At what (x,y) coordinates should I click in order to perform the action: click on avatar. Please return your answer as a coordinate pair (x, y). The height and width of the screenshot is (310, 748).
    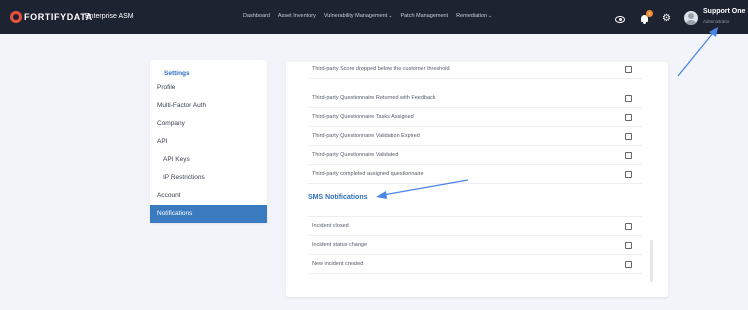
    Looking at the image, I should click on (691, 18).